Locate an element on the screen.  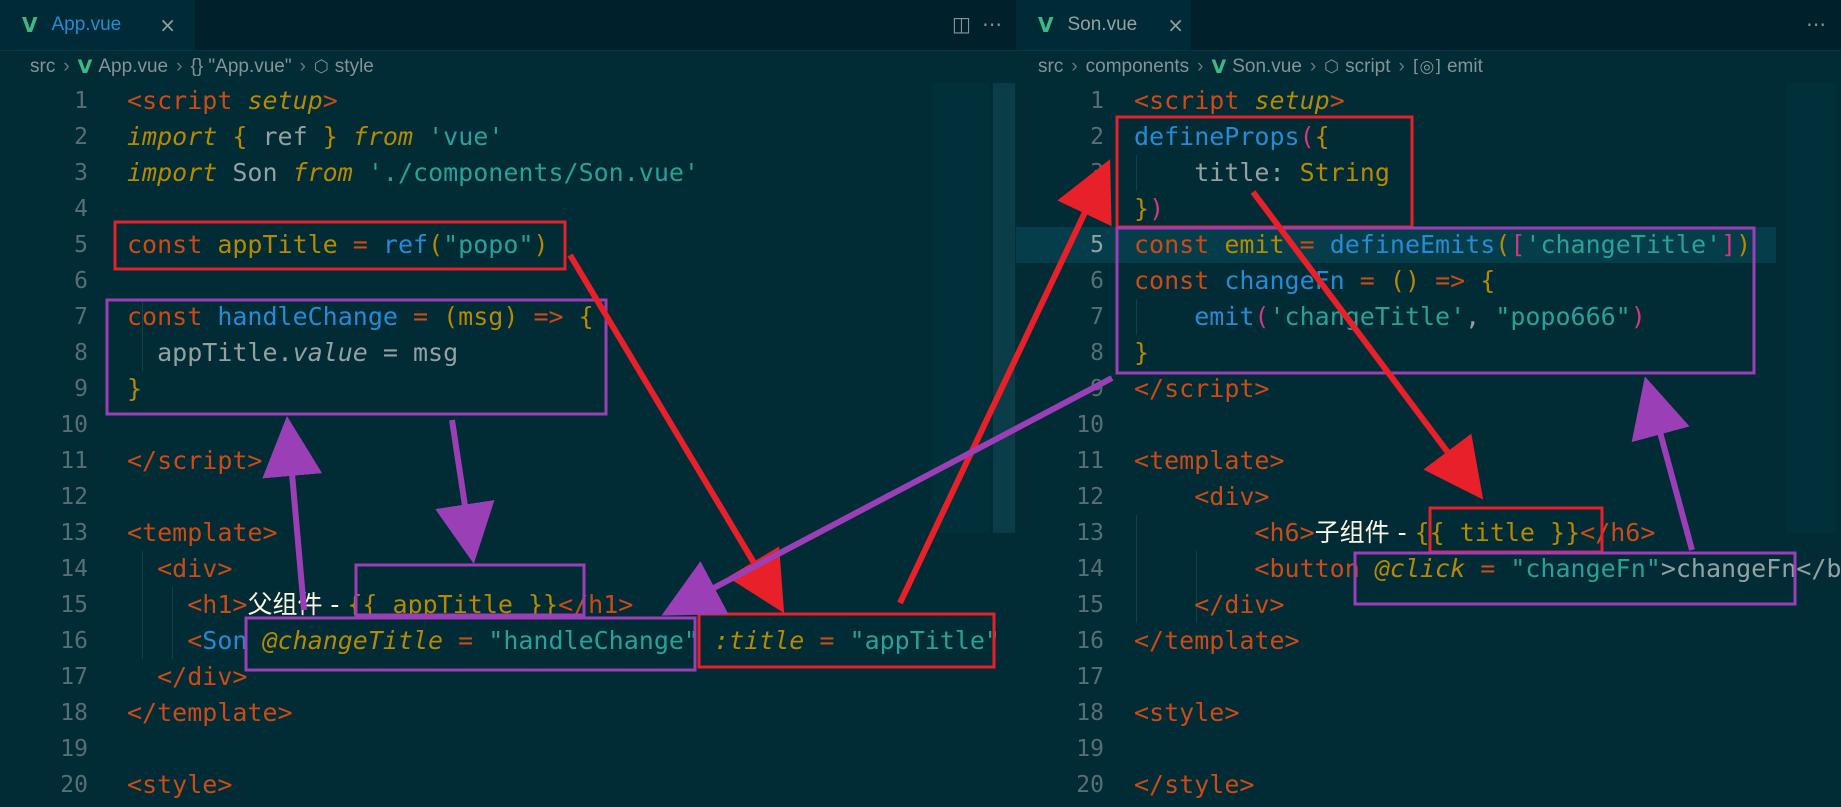
highlight-box-apptitle-display is located at coordinates (470, 590).